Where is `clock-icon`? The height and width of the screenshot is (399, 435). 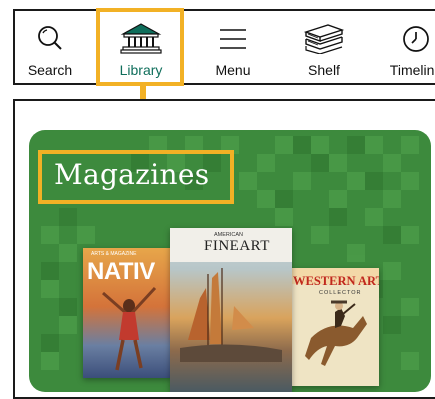 clock-icon is located at coordinates (416, 39).